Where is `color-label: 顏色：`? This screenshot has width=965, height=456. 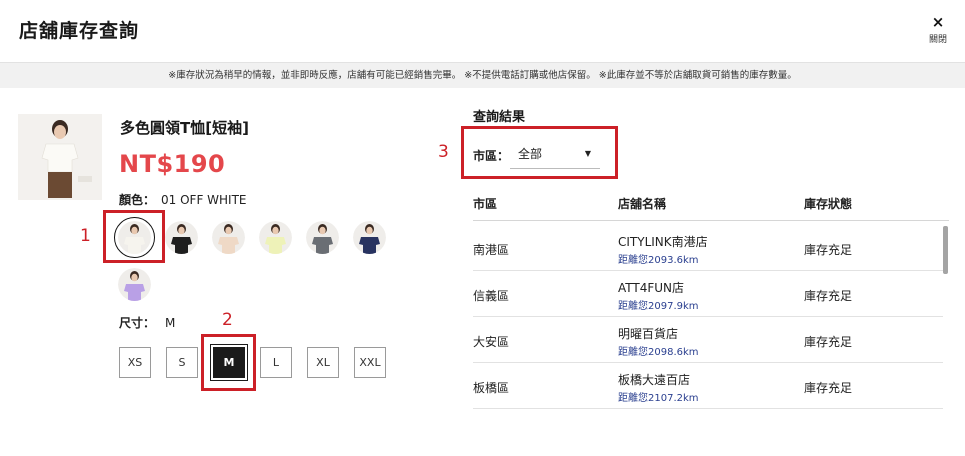
color-label: 顏色： is located at coordinates (137, 200).